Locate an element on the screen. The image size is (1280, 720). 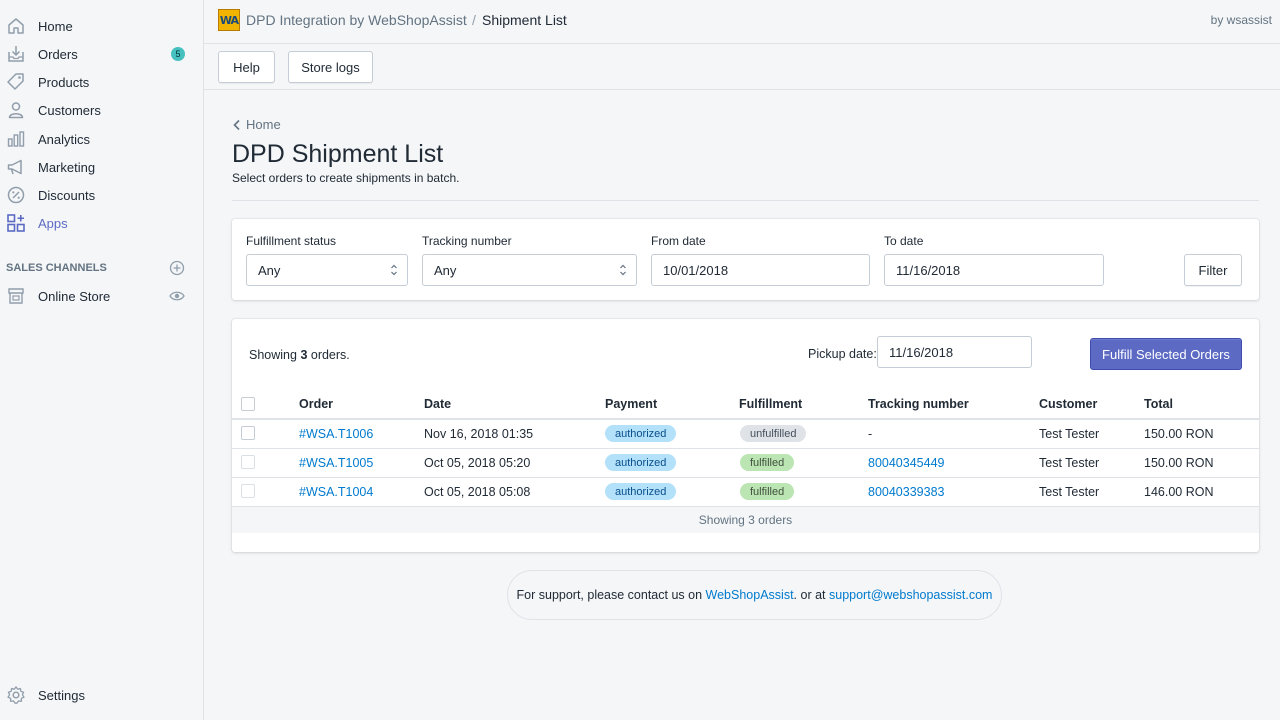
tracking-number: - is located at coordinates (870, 434).